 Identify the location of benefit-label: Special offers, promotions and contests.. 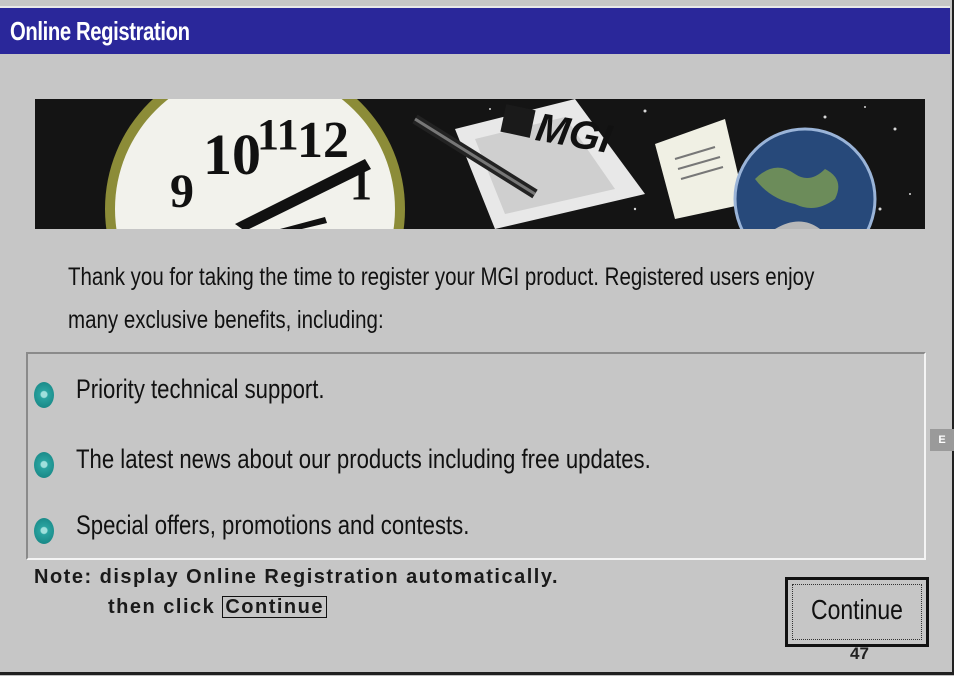
(273, 525).